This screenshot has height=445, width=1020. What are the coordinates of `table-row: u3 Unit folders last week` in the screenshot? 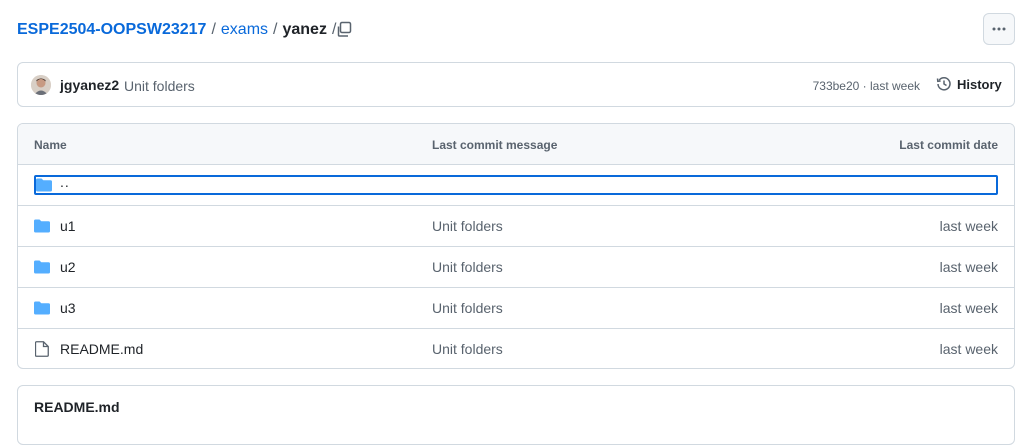 It's located at (516, 308).